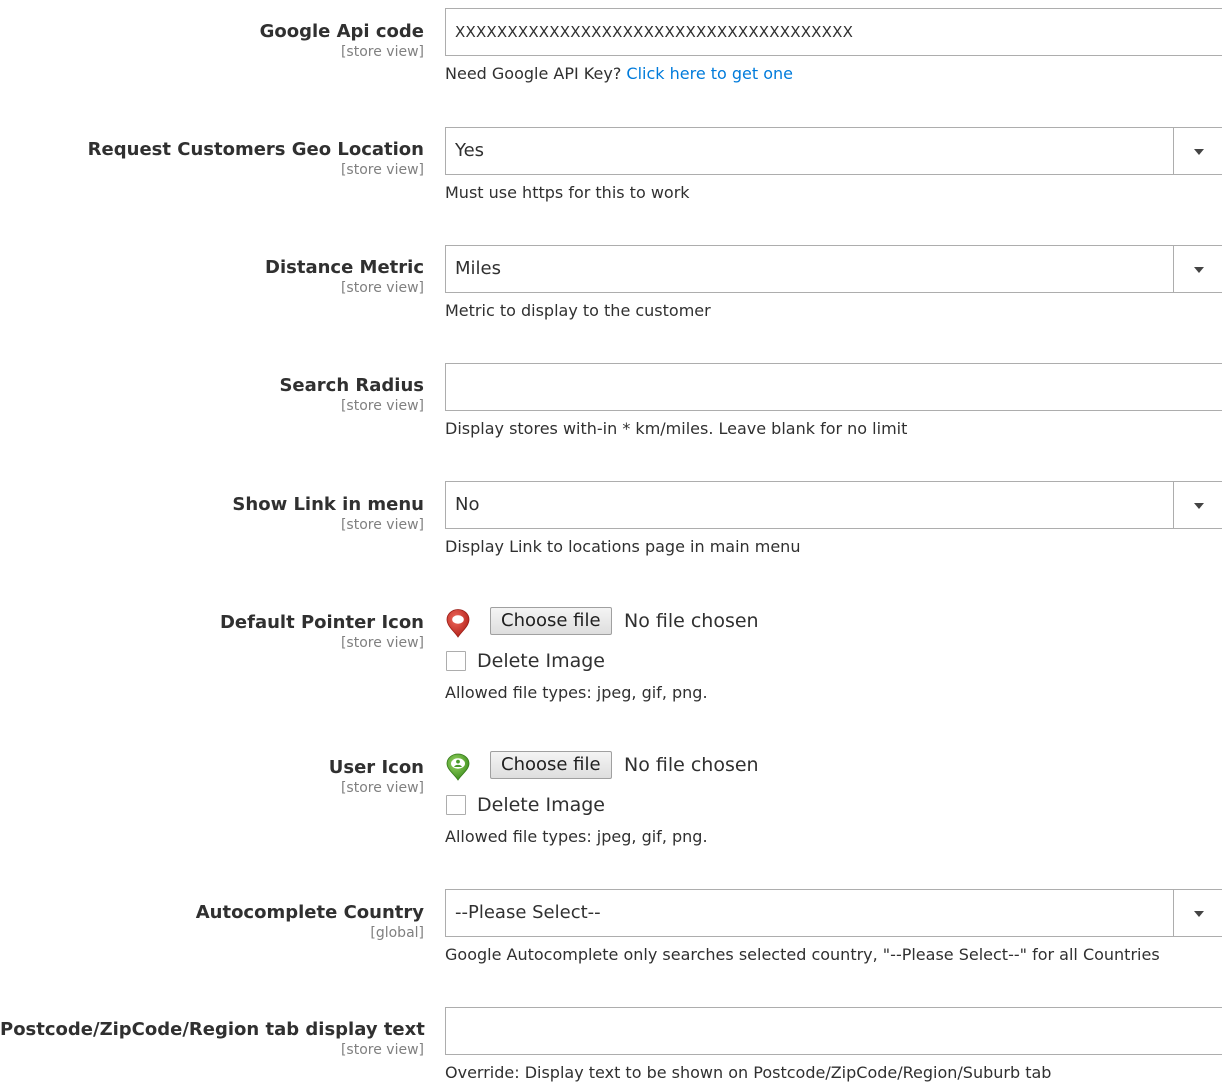 Image resolution: width=1222 pixels, height=1085 pixels. I want to click on autocomplete-country-scope: [global], so click(397, 933).